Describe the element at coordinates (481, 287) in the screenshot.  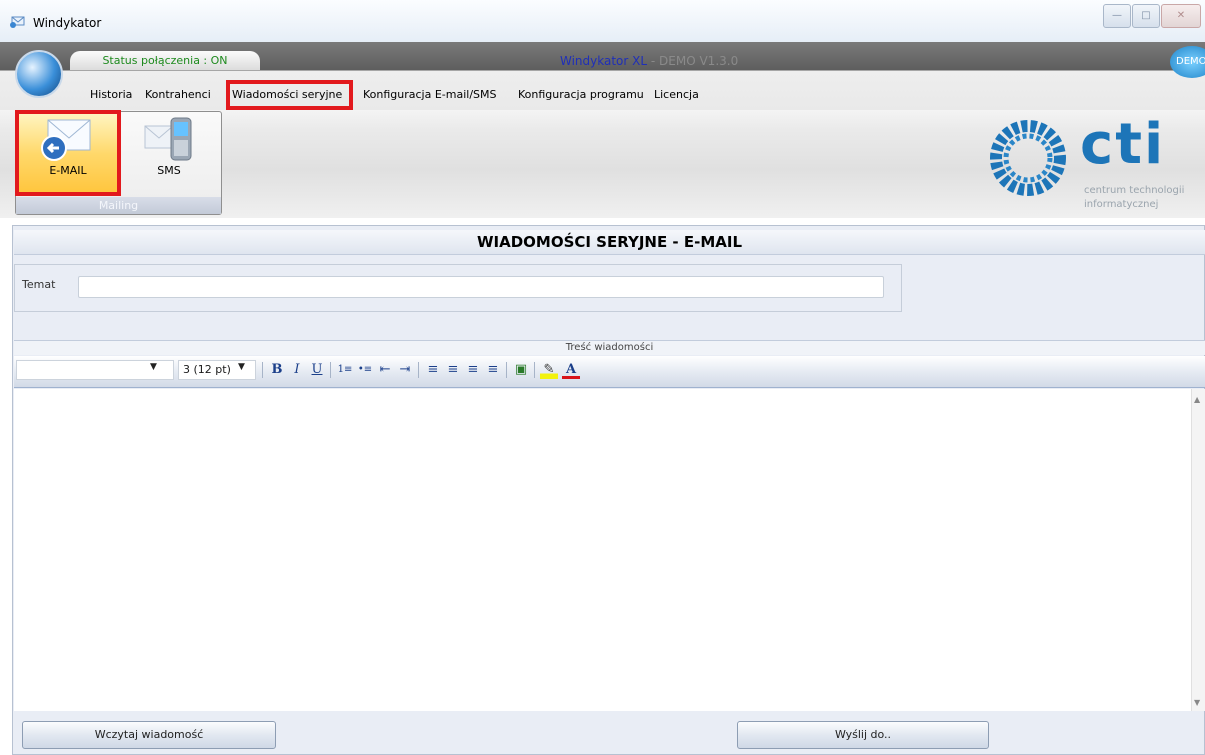
I see `subject-input` at that location.